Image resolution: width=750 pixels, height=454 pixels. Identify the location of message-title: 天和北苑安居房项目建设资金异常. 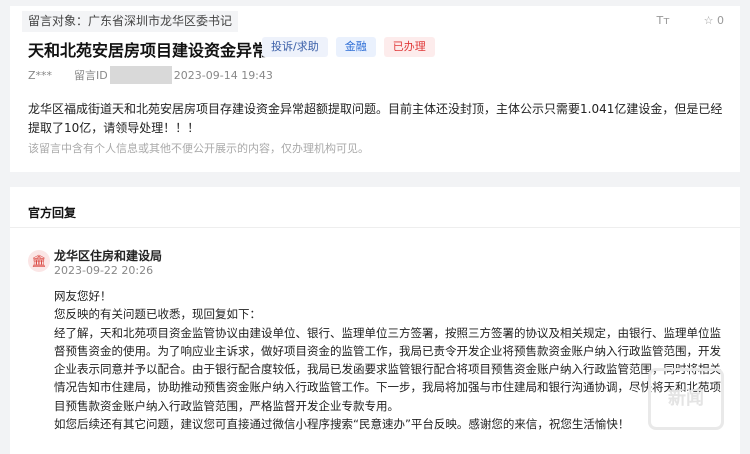
(148, 50).